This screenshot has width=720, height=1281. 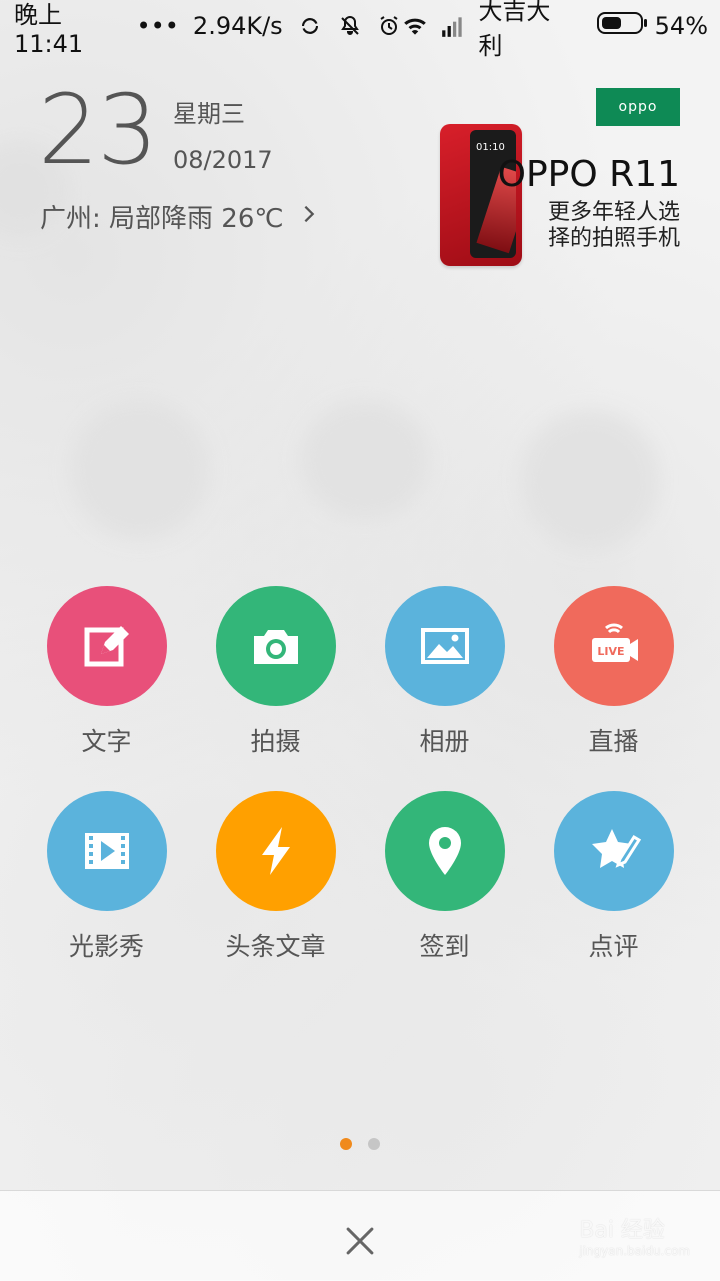 What do you see at coordinates (634, 1251) in the screenshot?
I see `watermark-url: jingyan.baidu.com` at bounding box center [634, 1251].